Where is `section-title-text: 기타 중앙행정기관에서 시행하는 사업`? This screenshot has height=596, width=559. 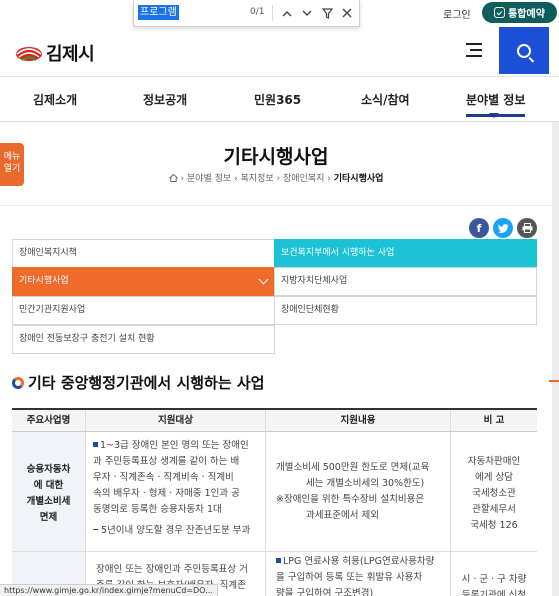 section-title-text: 기타 중앙행정기관에서 시행하는 사업 is located at coordinates (146, 383).